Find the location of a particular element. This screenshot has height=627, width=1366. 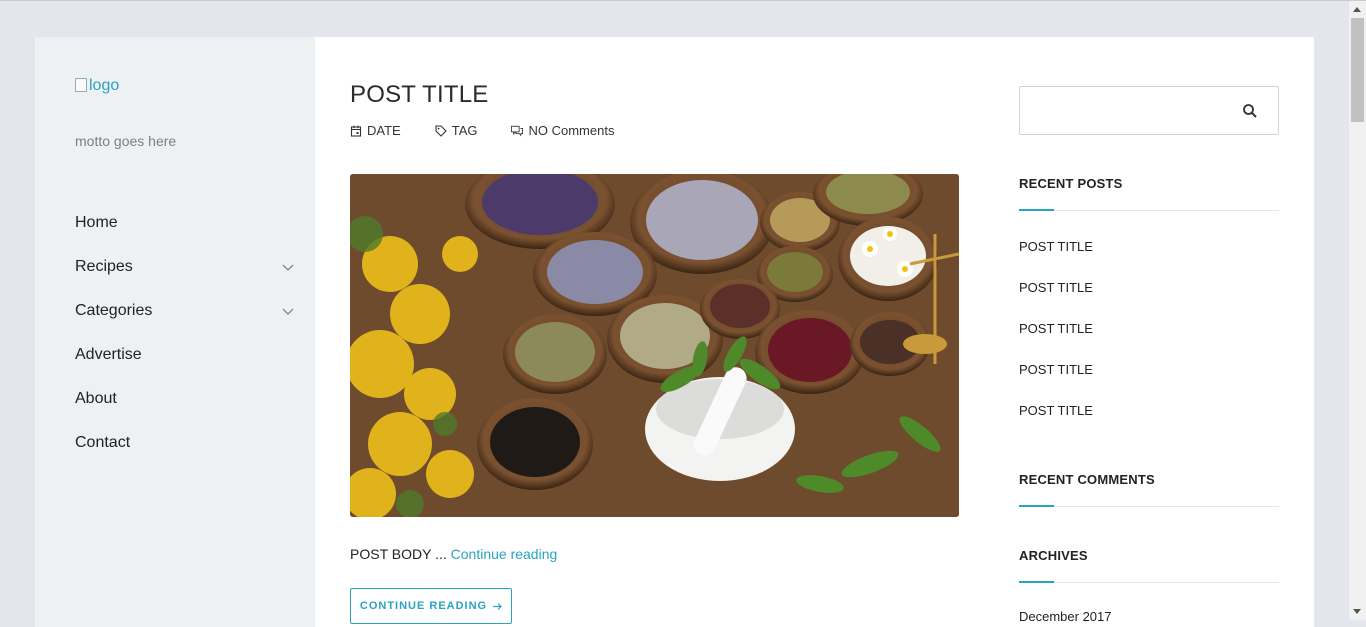

broken-image-icon is located at coordinates (81, 85).